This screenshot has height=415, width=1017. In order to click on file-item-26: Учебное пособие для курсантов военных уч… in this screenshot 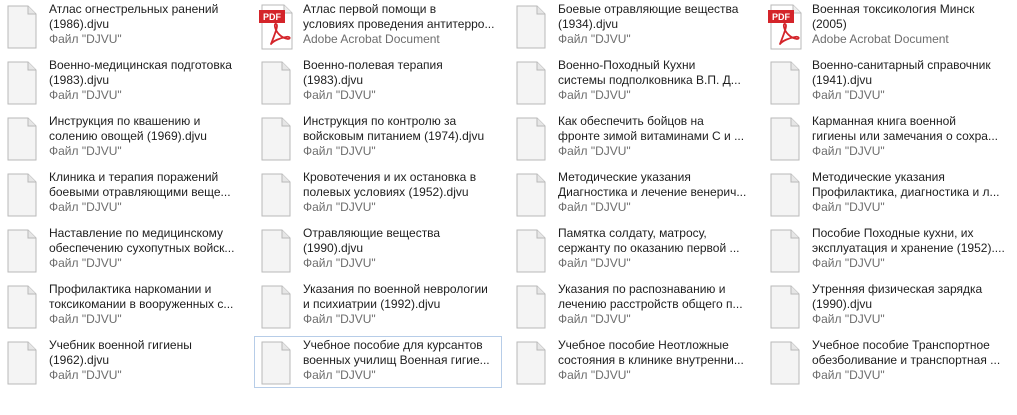, I will do `click(378, 362)`.